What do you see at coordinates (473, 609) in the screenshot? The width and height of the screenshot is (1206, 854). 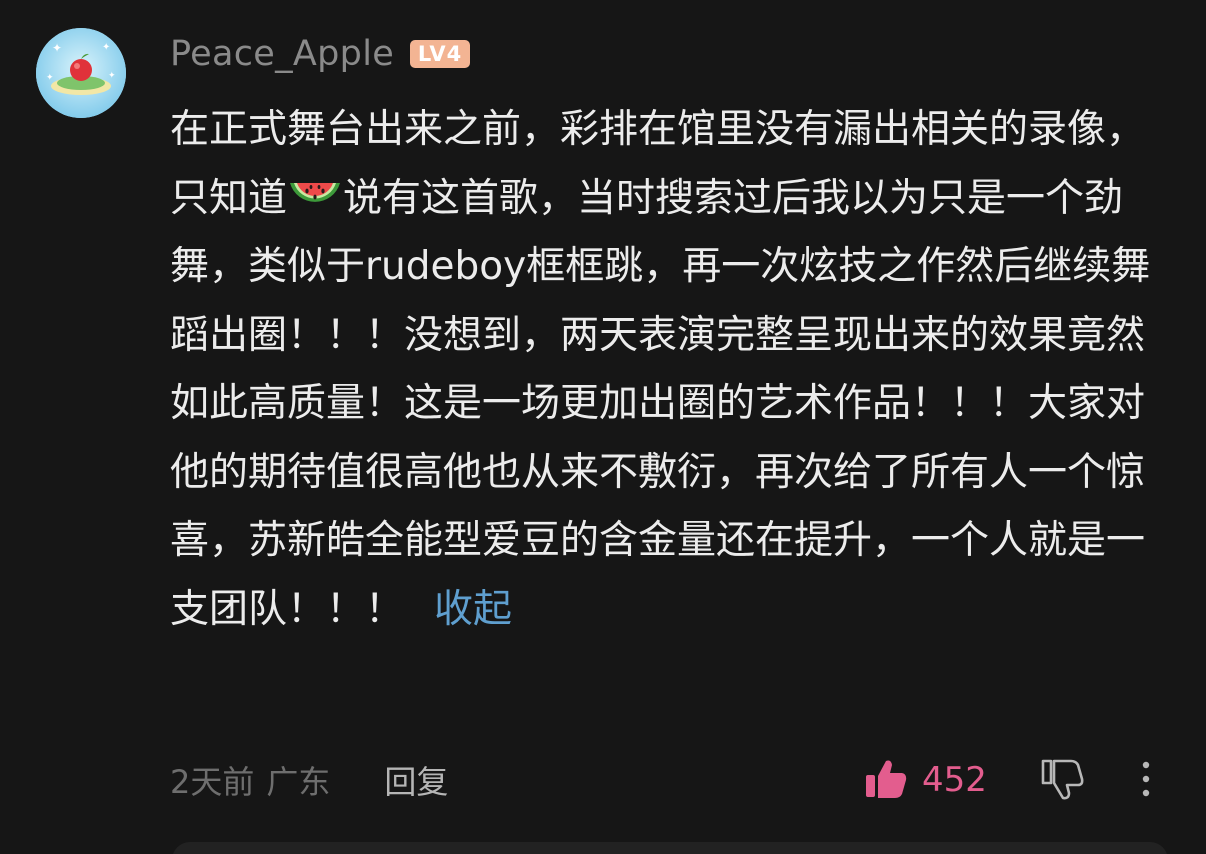 I see `collapse-link: 收起` at bounding box center [473, 609].